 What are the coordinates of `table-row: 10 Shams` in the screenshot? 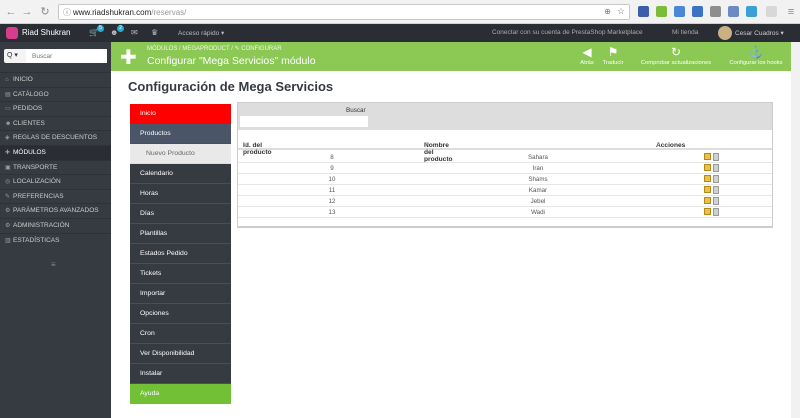 It's located at (505, 179).